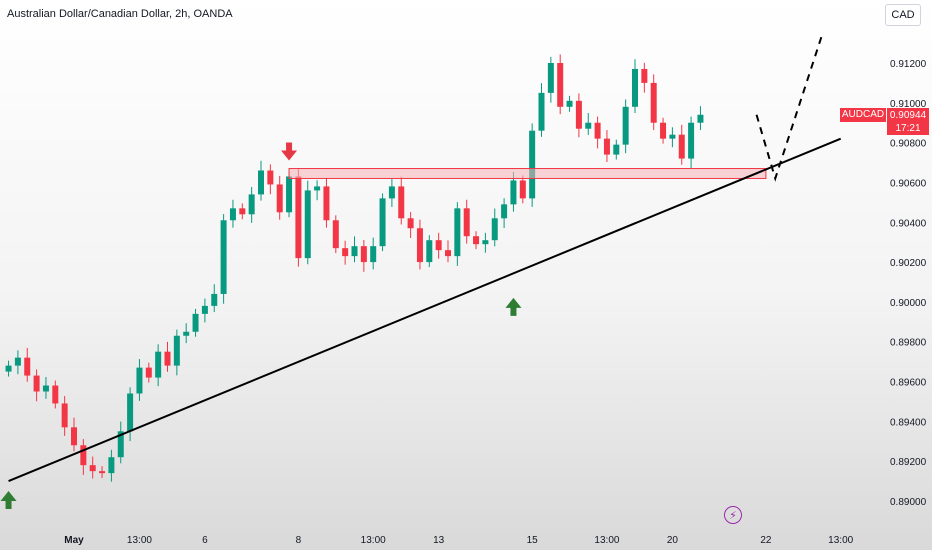  What do you see at coordinates (908, 144) in the screenshot?
I see `price-tick-label: 0.90800` at bounding box center [908, 144].